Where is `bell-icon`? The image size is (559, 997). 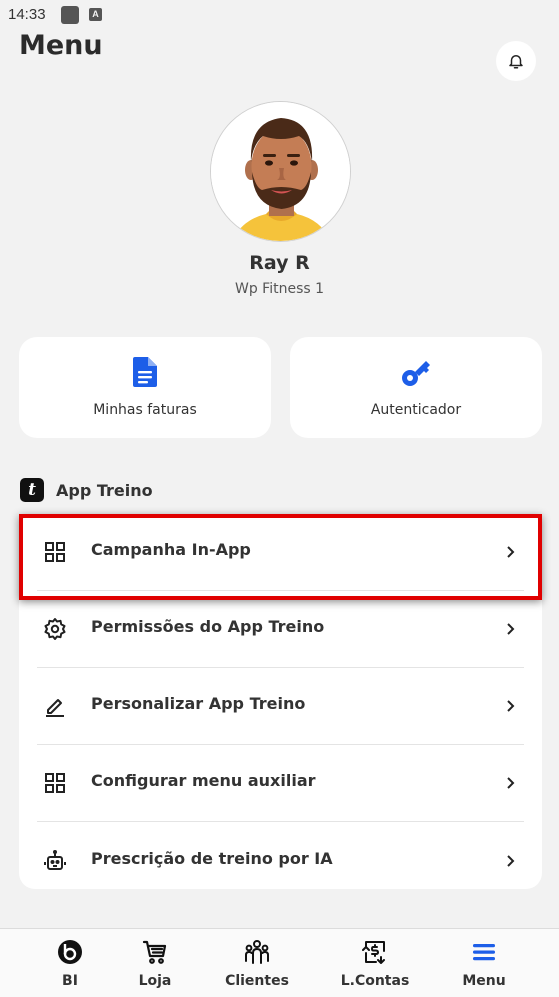
bell-icon is located at coordinates (516, 62).